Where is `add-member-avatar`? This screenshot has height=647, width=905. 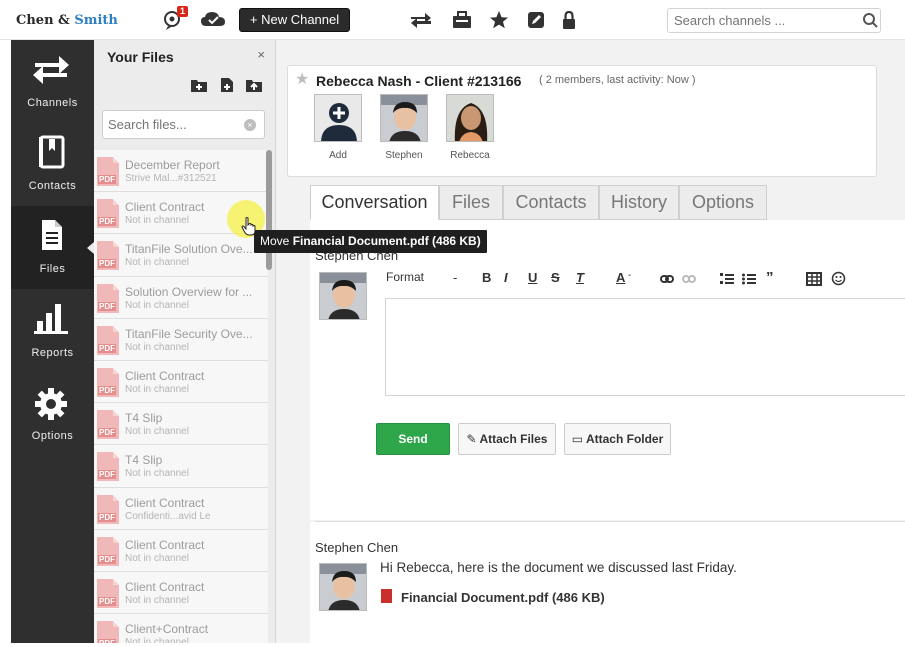 add-member-avatar is located at coordinates (338, 118).